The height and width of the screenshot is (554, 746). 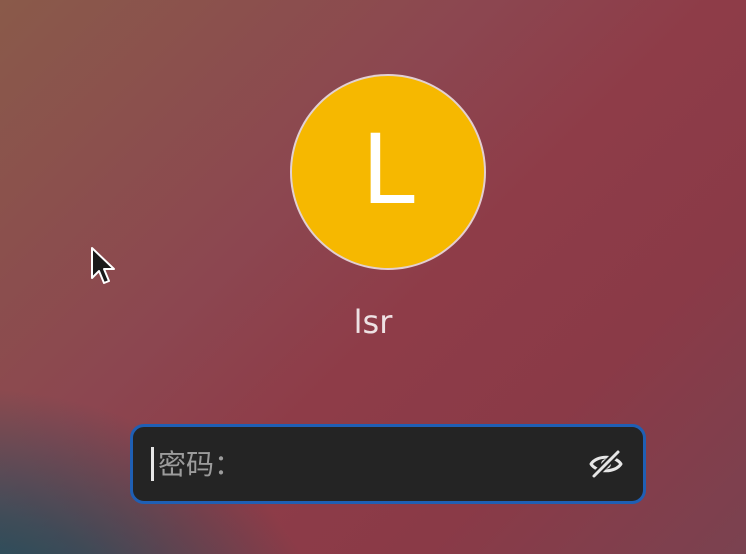 I want to click on user-avatar: L, so click(x=388, y=172).